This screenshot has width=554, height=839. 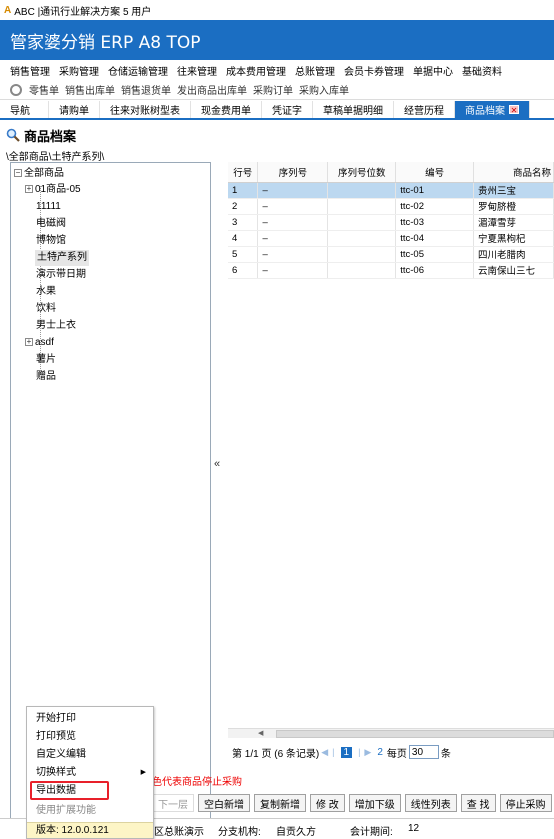 What do you see at coordinates (327, 803) in the screenshot?
I see `edit-button: 修 改` at bounding box center [327, 803].